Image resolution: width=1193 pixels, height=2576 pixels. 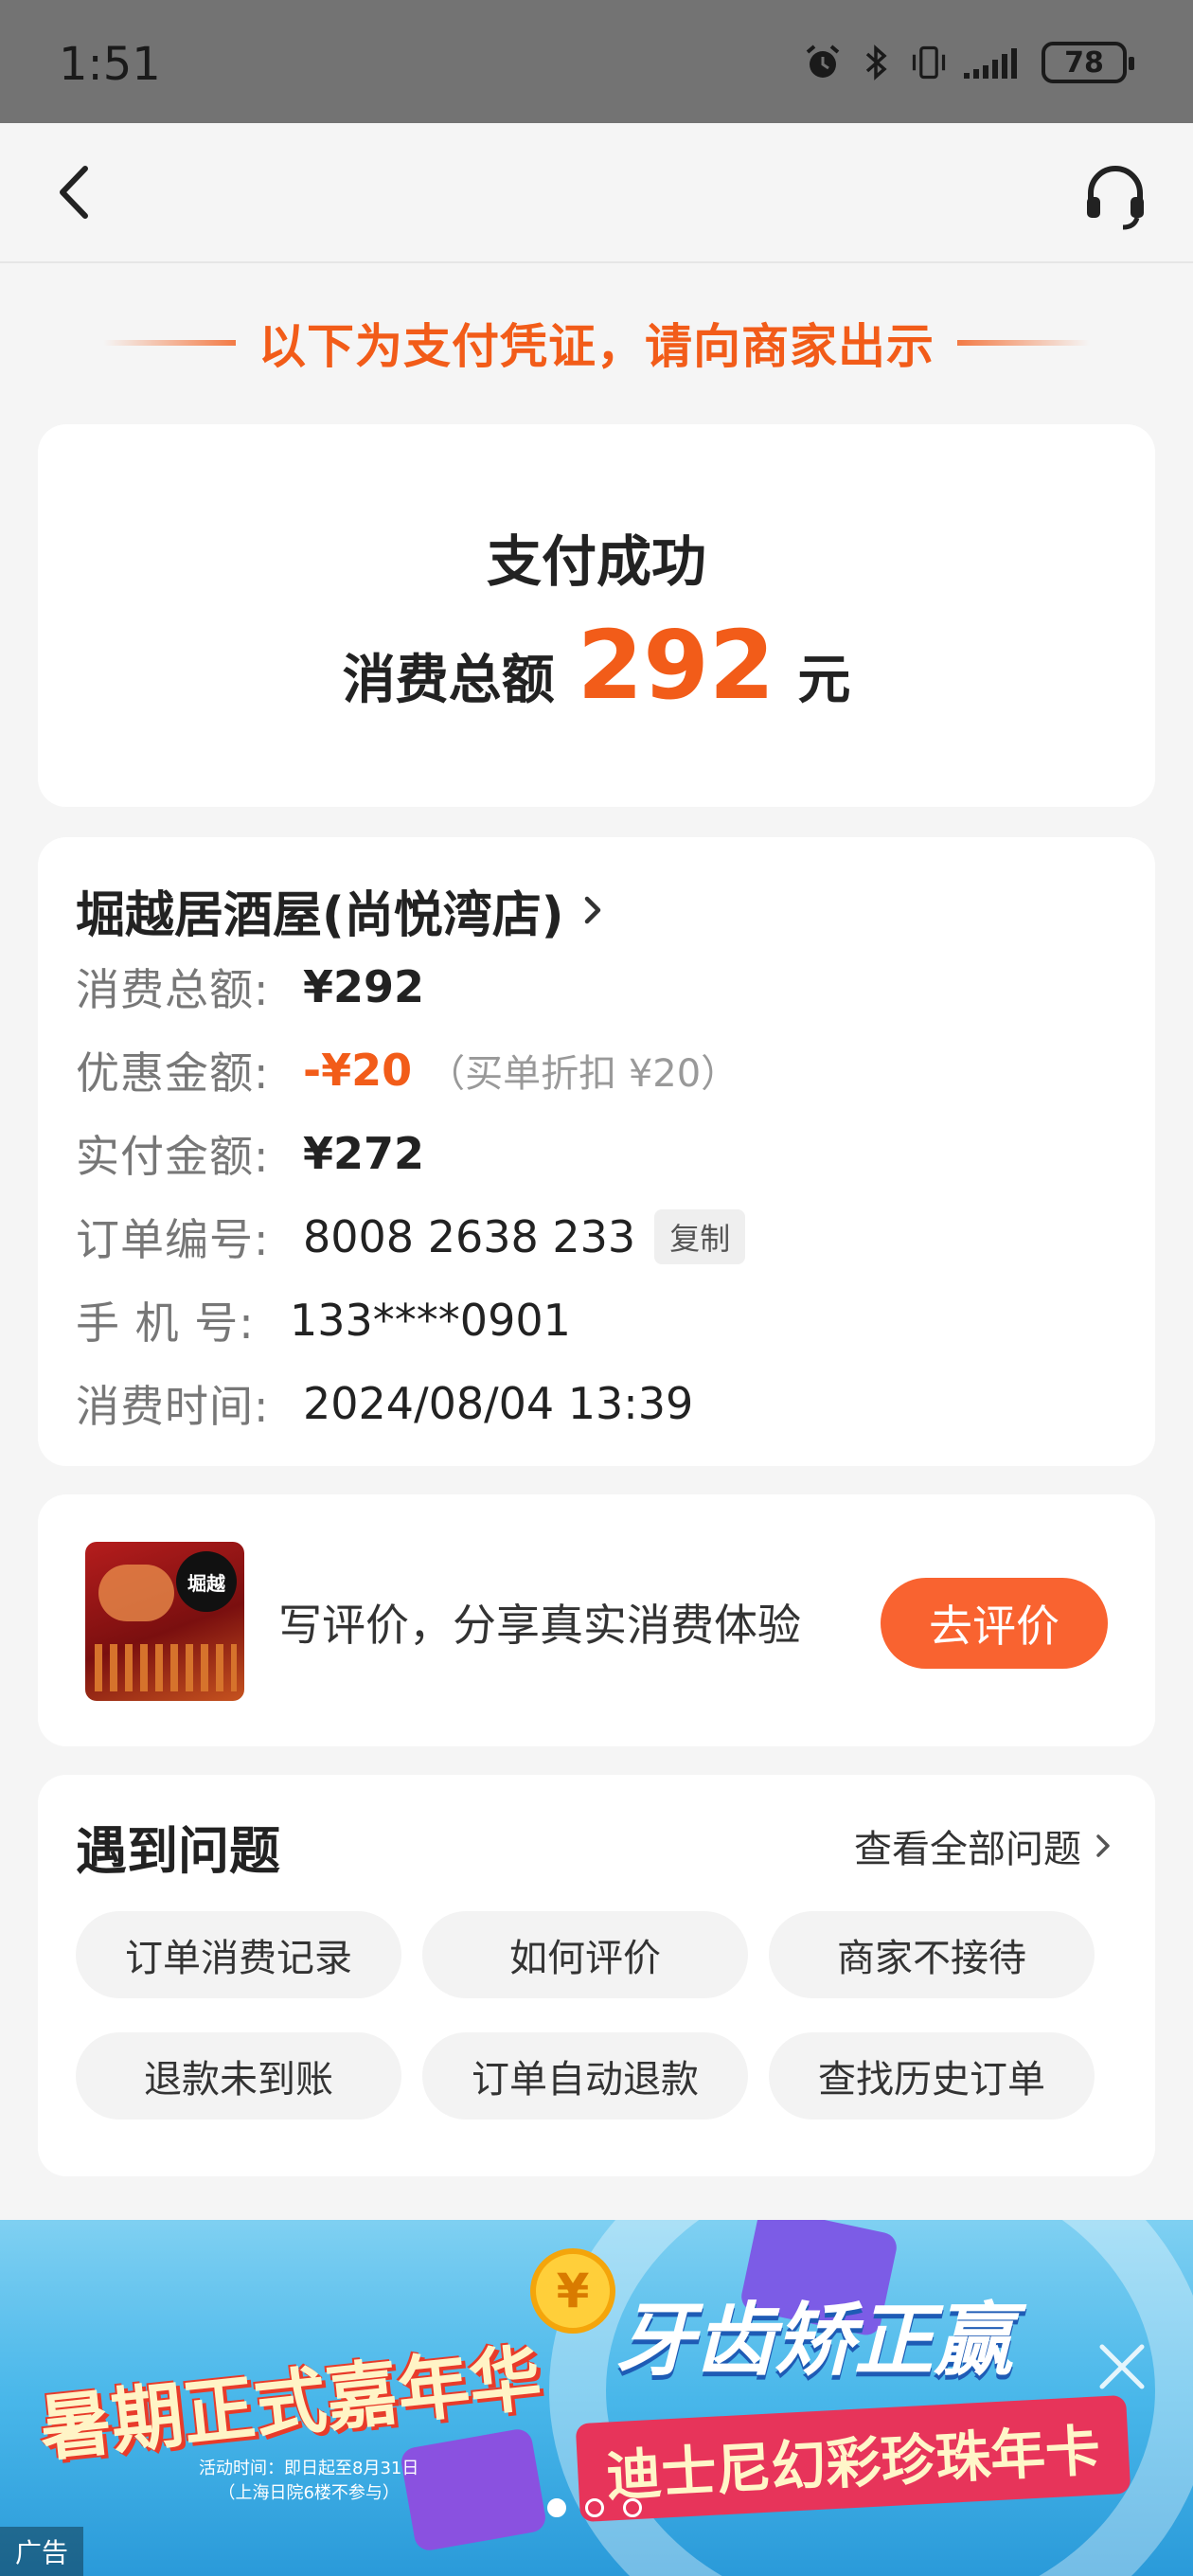 I want to click on detail-value: 8008 2638 233, so click(x=469, y=1236).